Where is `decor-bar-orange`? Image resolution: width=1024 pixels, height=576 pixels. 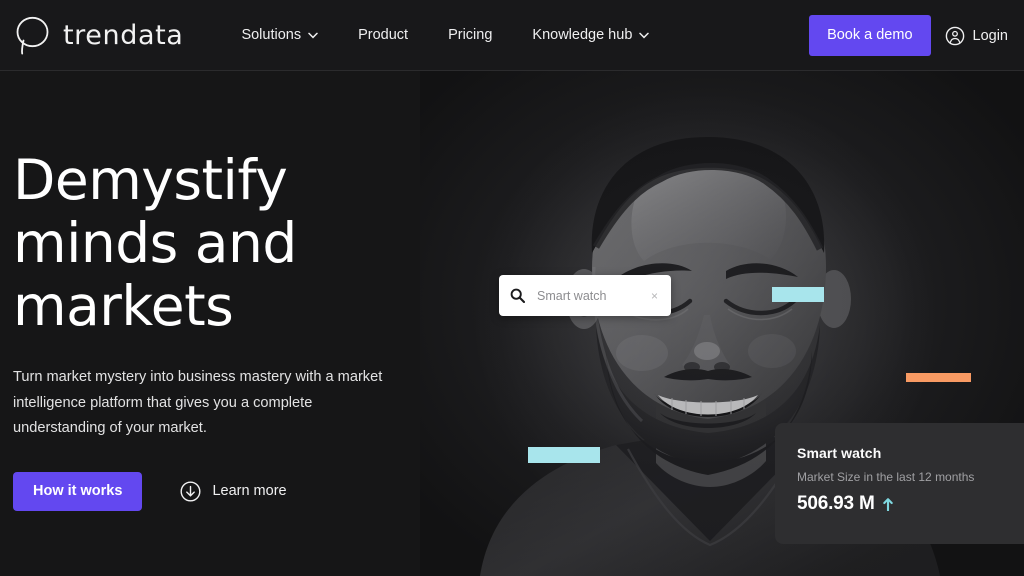
decor-bar-orange is located at coordinates (938, 377).